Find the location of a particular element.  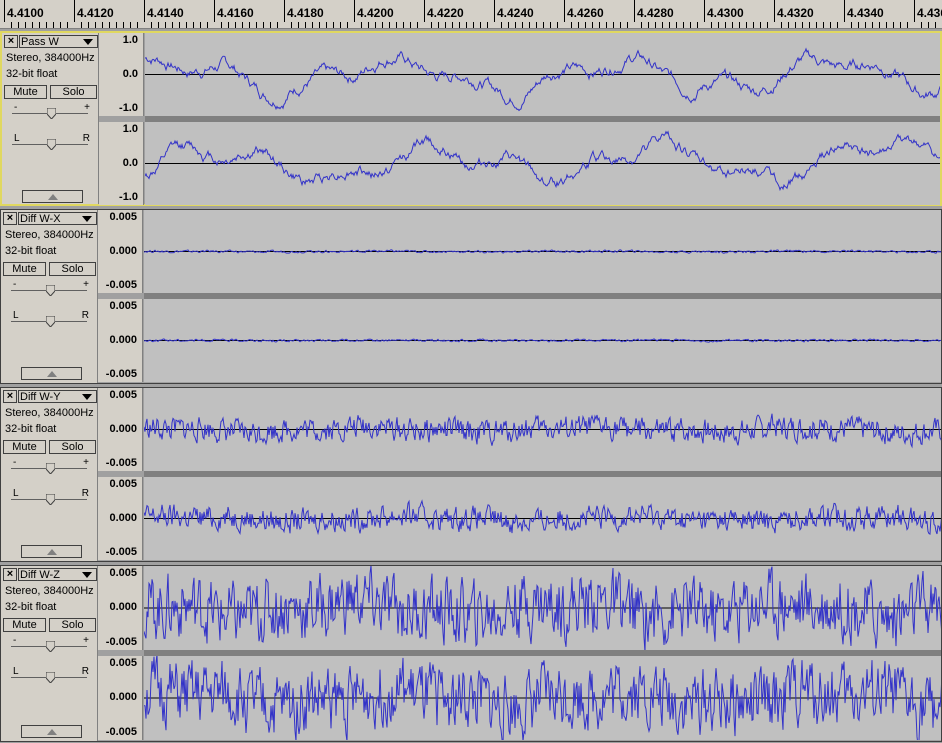

gain-minus-label: - is located at coordinates (16, 107).